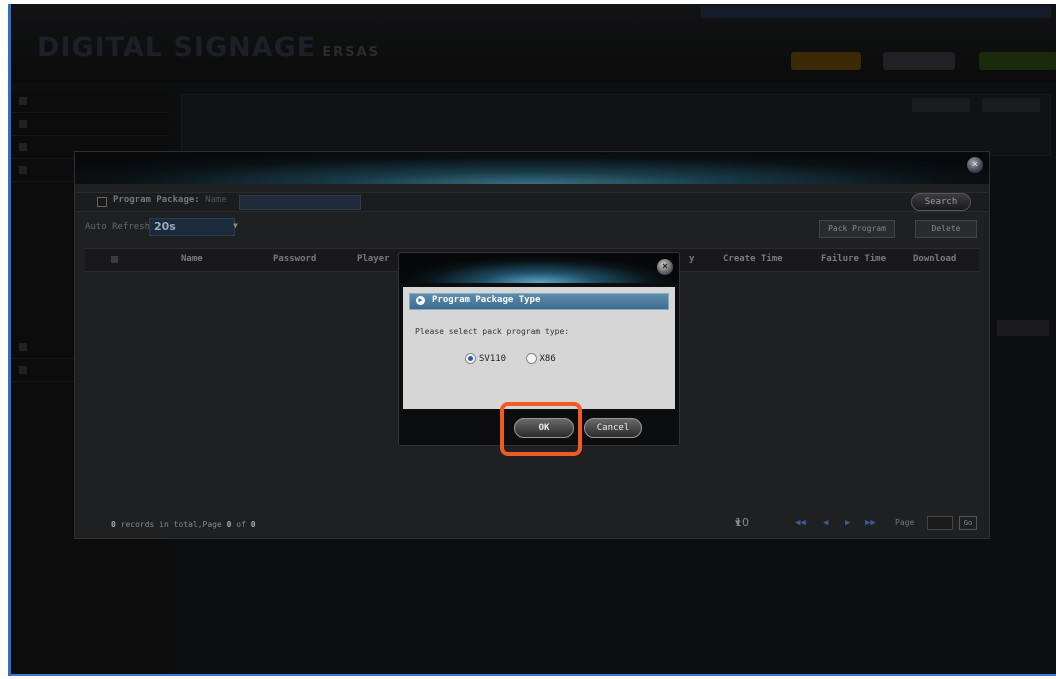 This screenshot has height=679, width=1056. What do you see at coordinates (941, 202) in the screenshot?
I see `search-button: Search` at bounding box center [941, 202].